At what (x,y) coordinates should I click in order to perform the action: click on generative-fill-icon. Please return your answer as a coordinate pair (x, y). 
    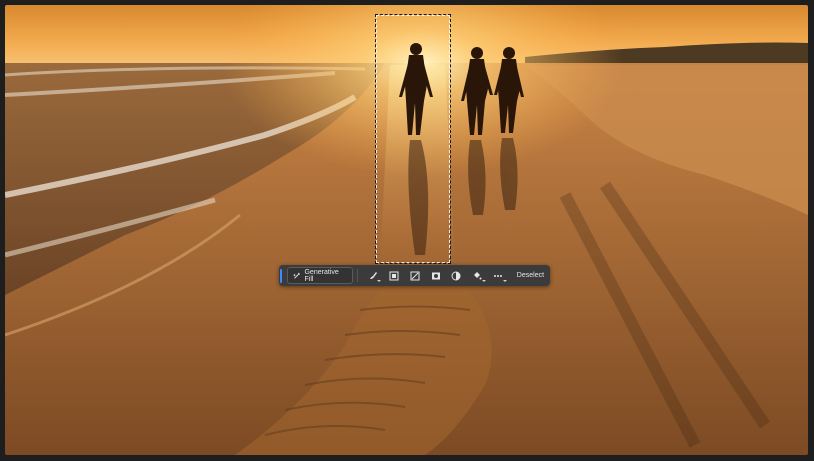
    Looking at the image, I should click on (297, 275).